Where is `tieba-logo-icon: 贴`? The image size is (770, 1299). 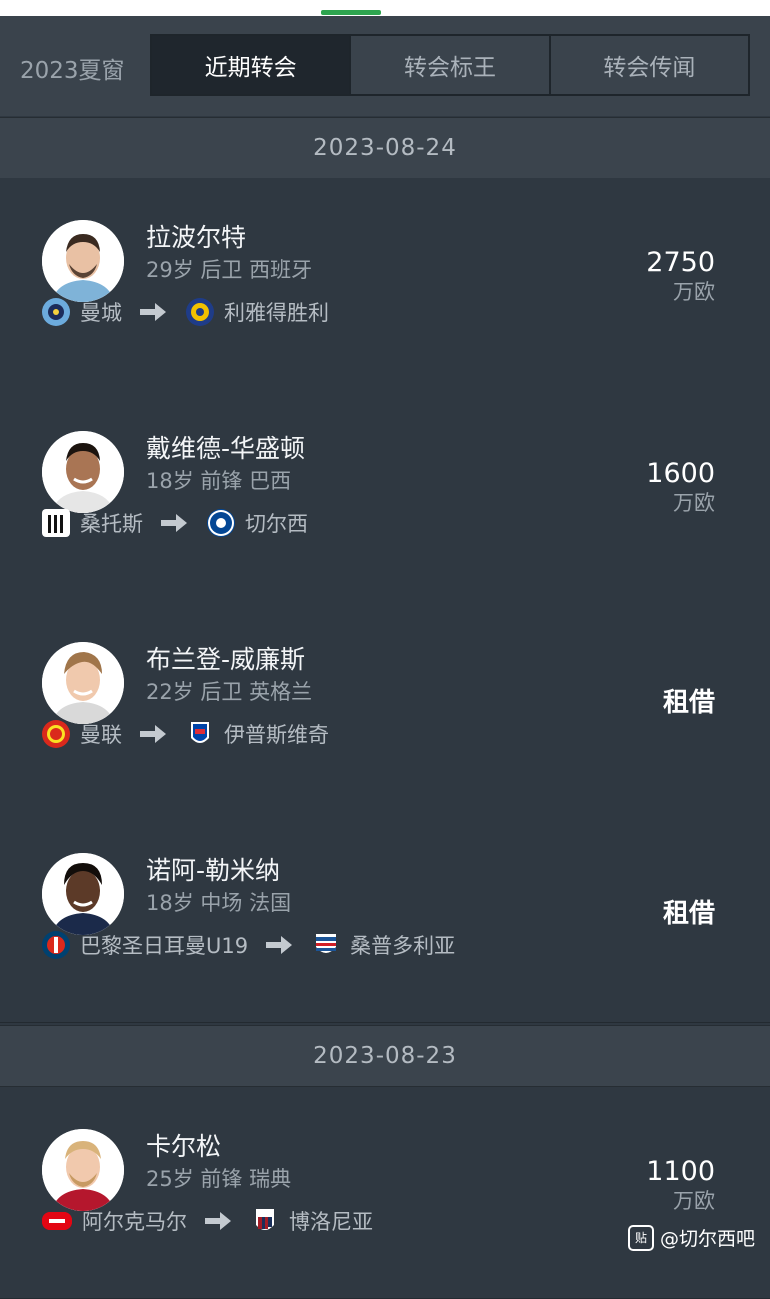 tieba-logo-icon: 贴 is located at coordinates (641, 1237).